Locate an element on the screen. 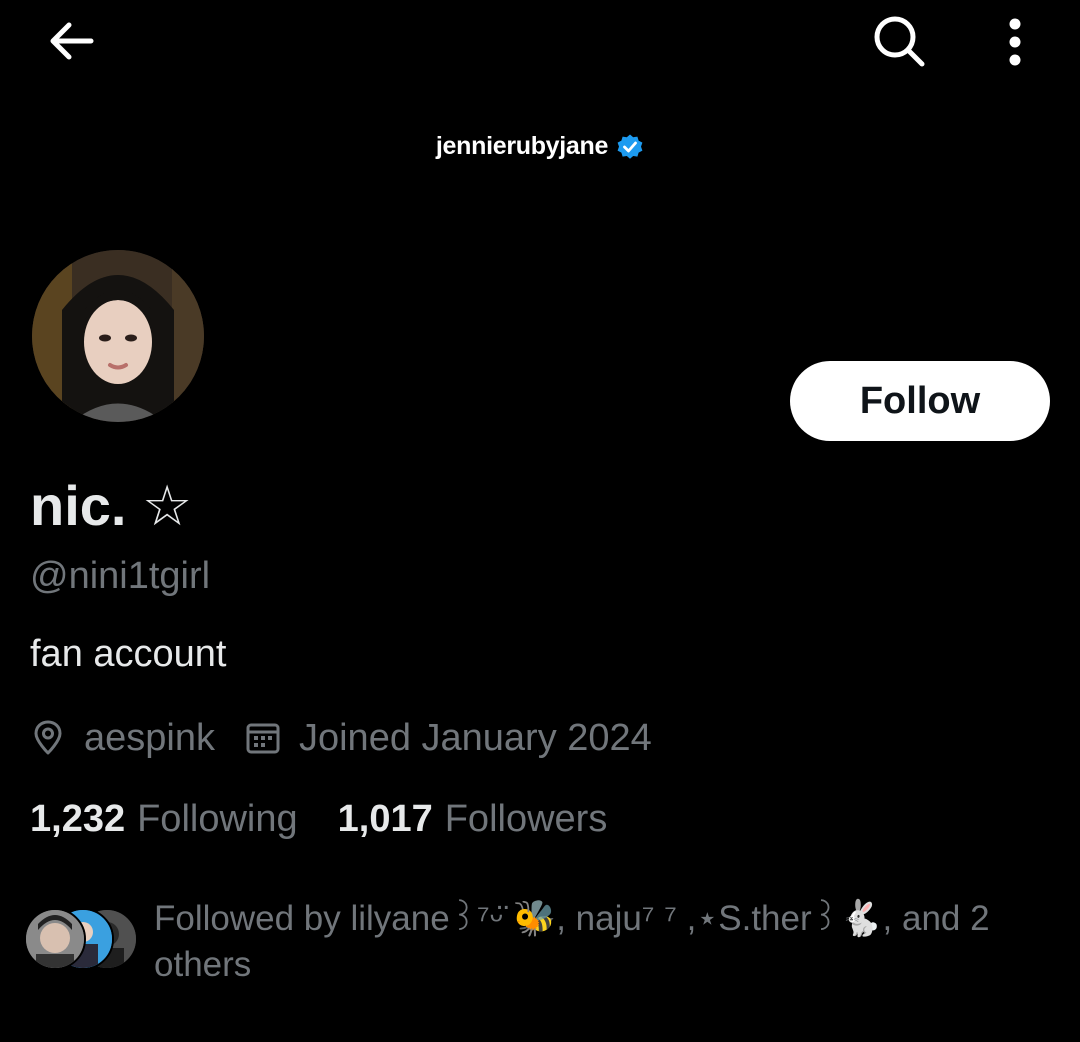 This screenshot has height=1042, width=1080. search-icon is located at coordinates (899, 41).